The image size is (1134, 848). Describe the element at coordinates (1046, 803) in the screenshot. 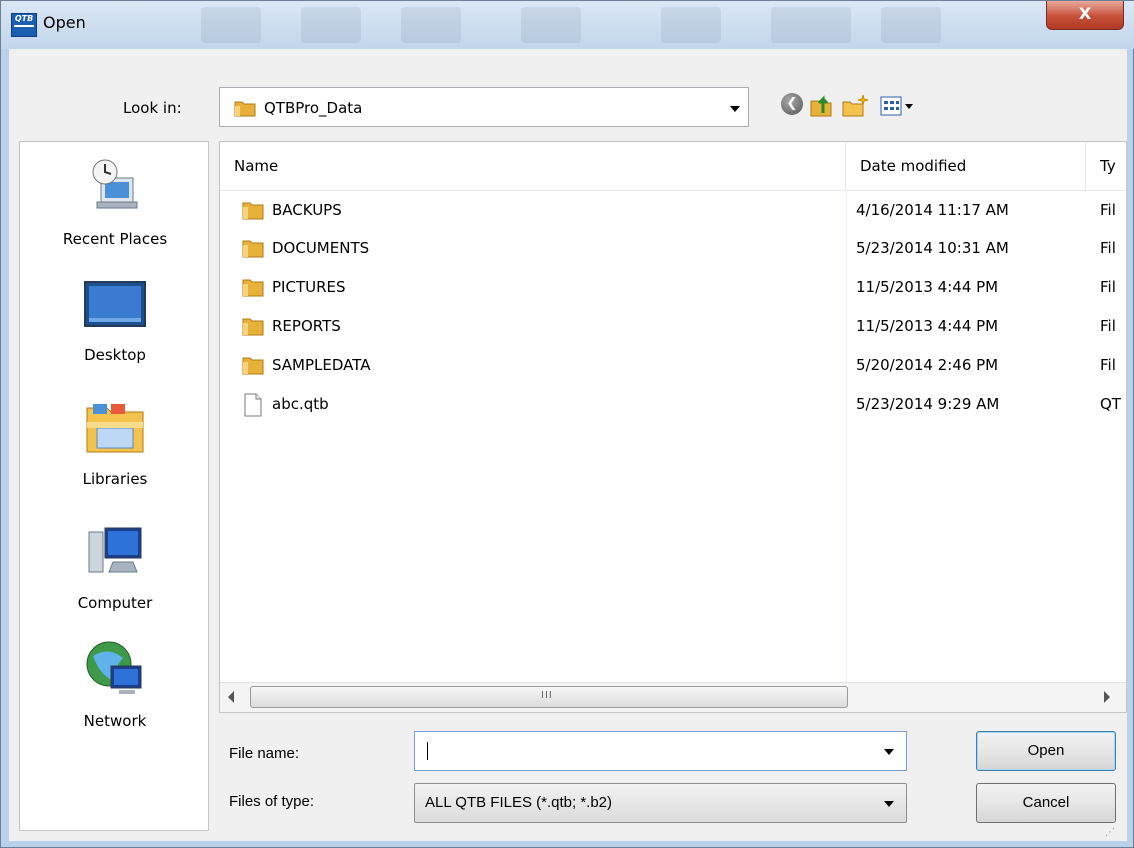

I see `cancel-button: Cancel` at that location.